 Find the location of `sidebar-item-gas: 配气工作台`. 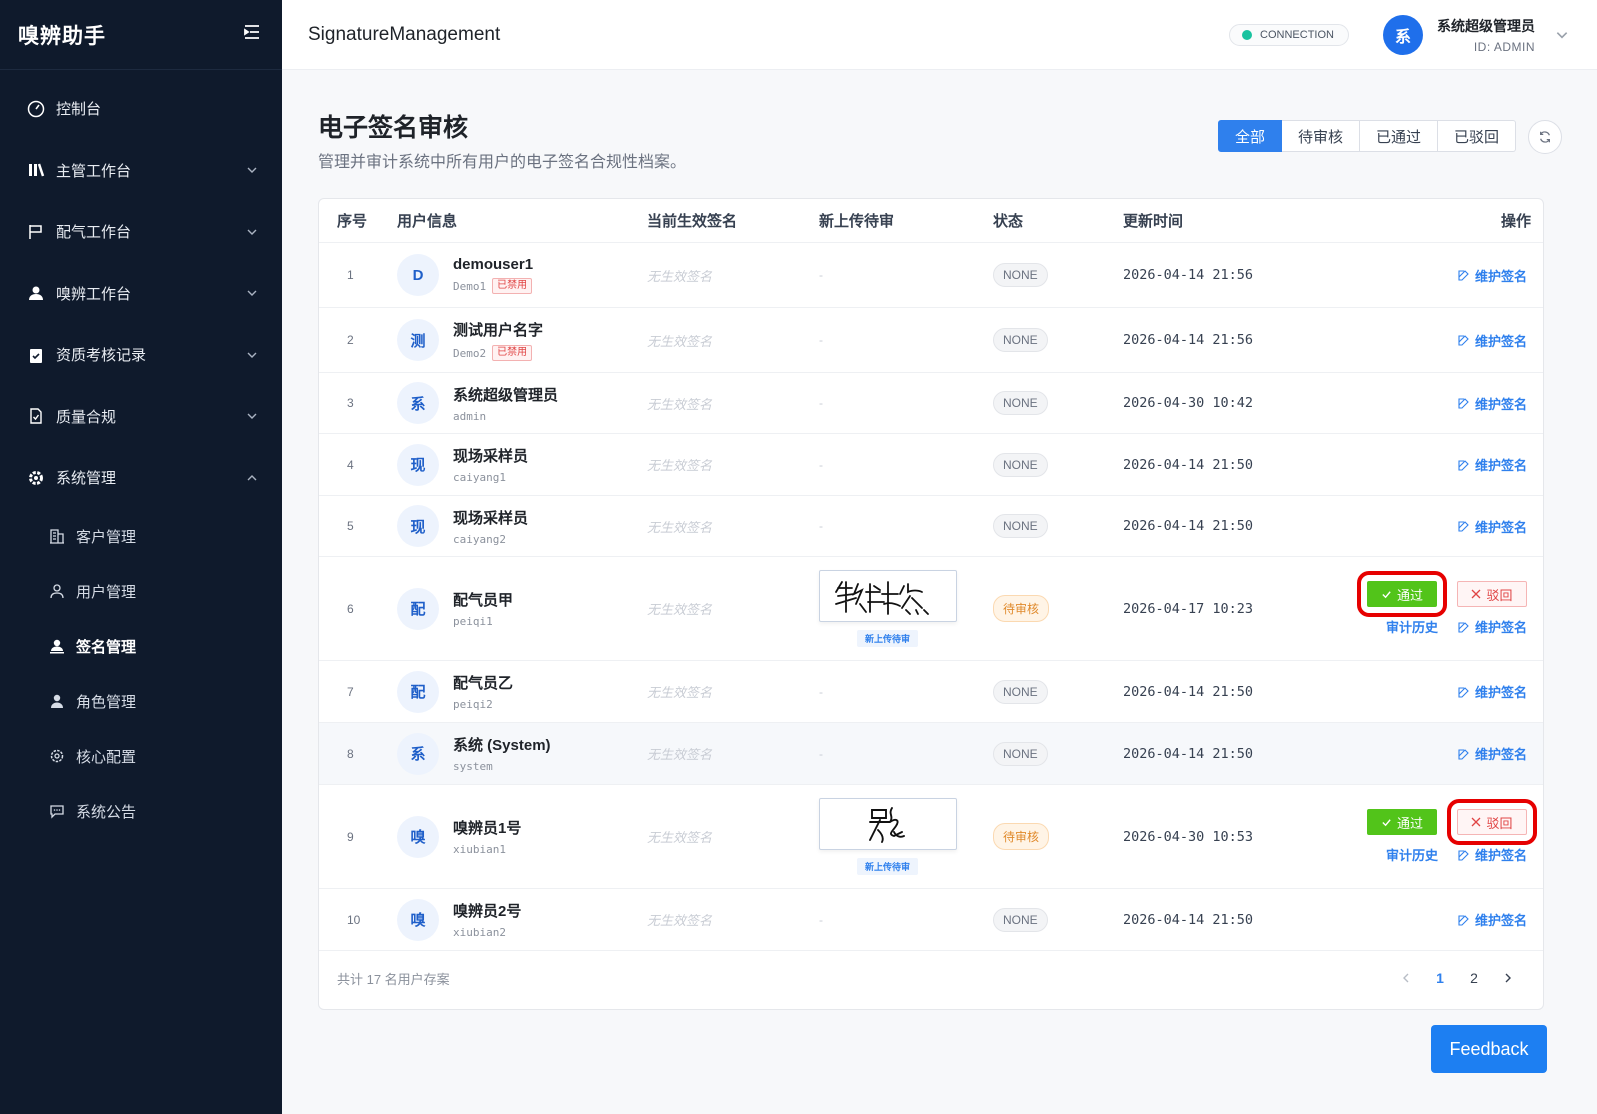

sidebar-item-gas: 配气工作台 is located at coordinates (141, 232).